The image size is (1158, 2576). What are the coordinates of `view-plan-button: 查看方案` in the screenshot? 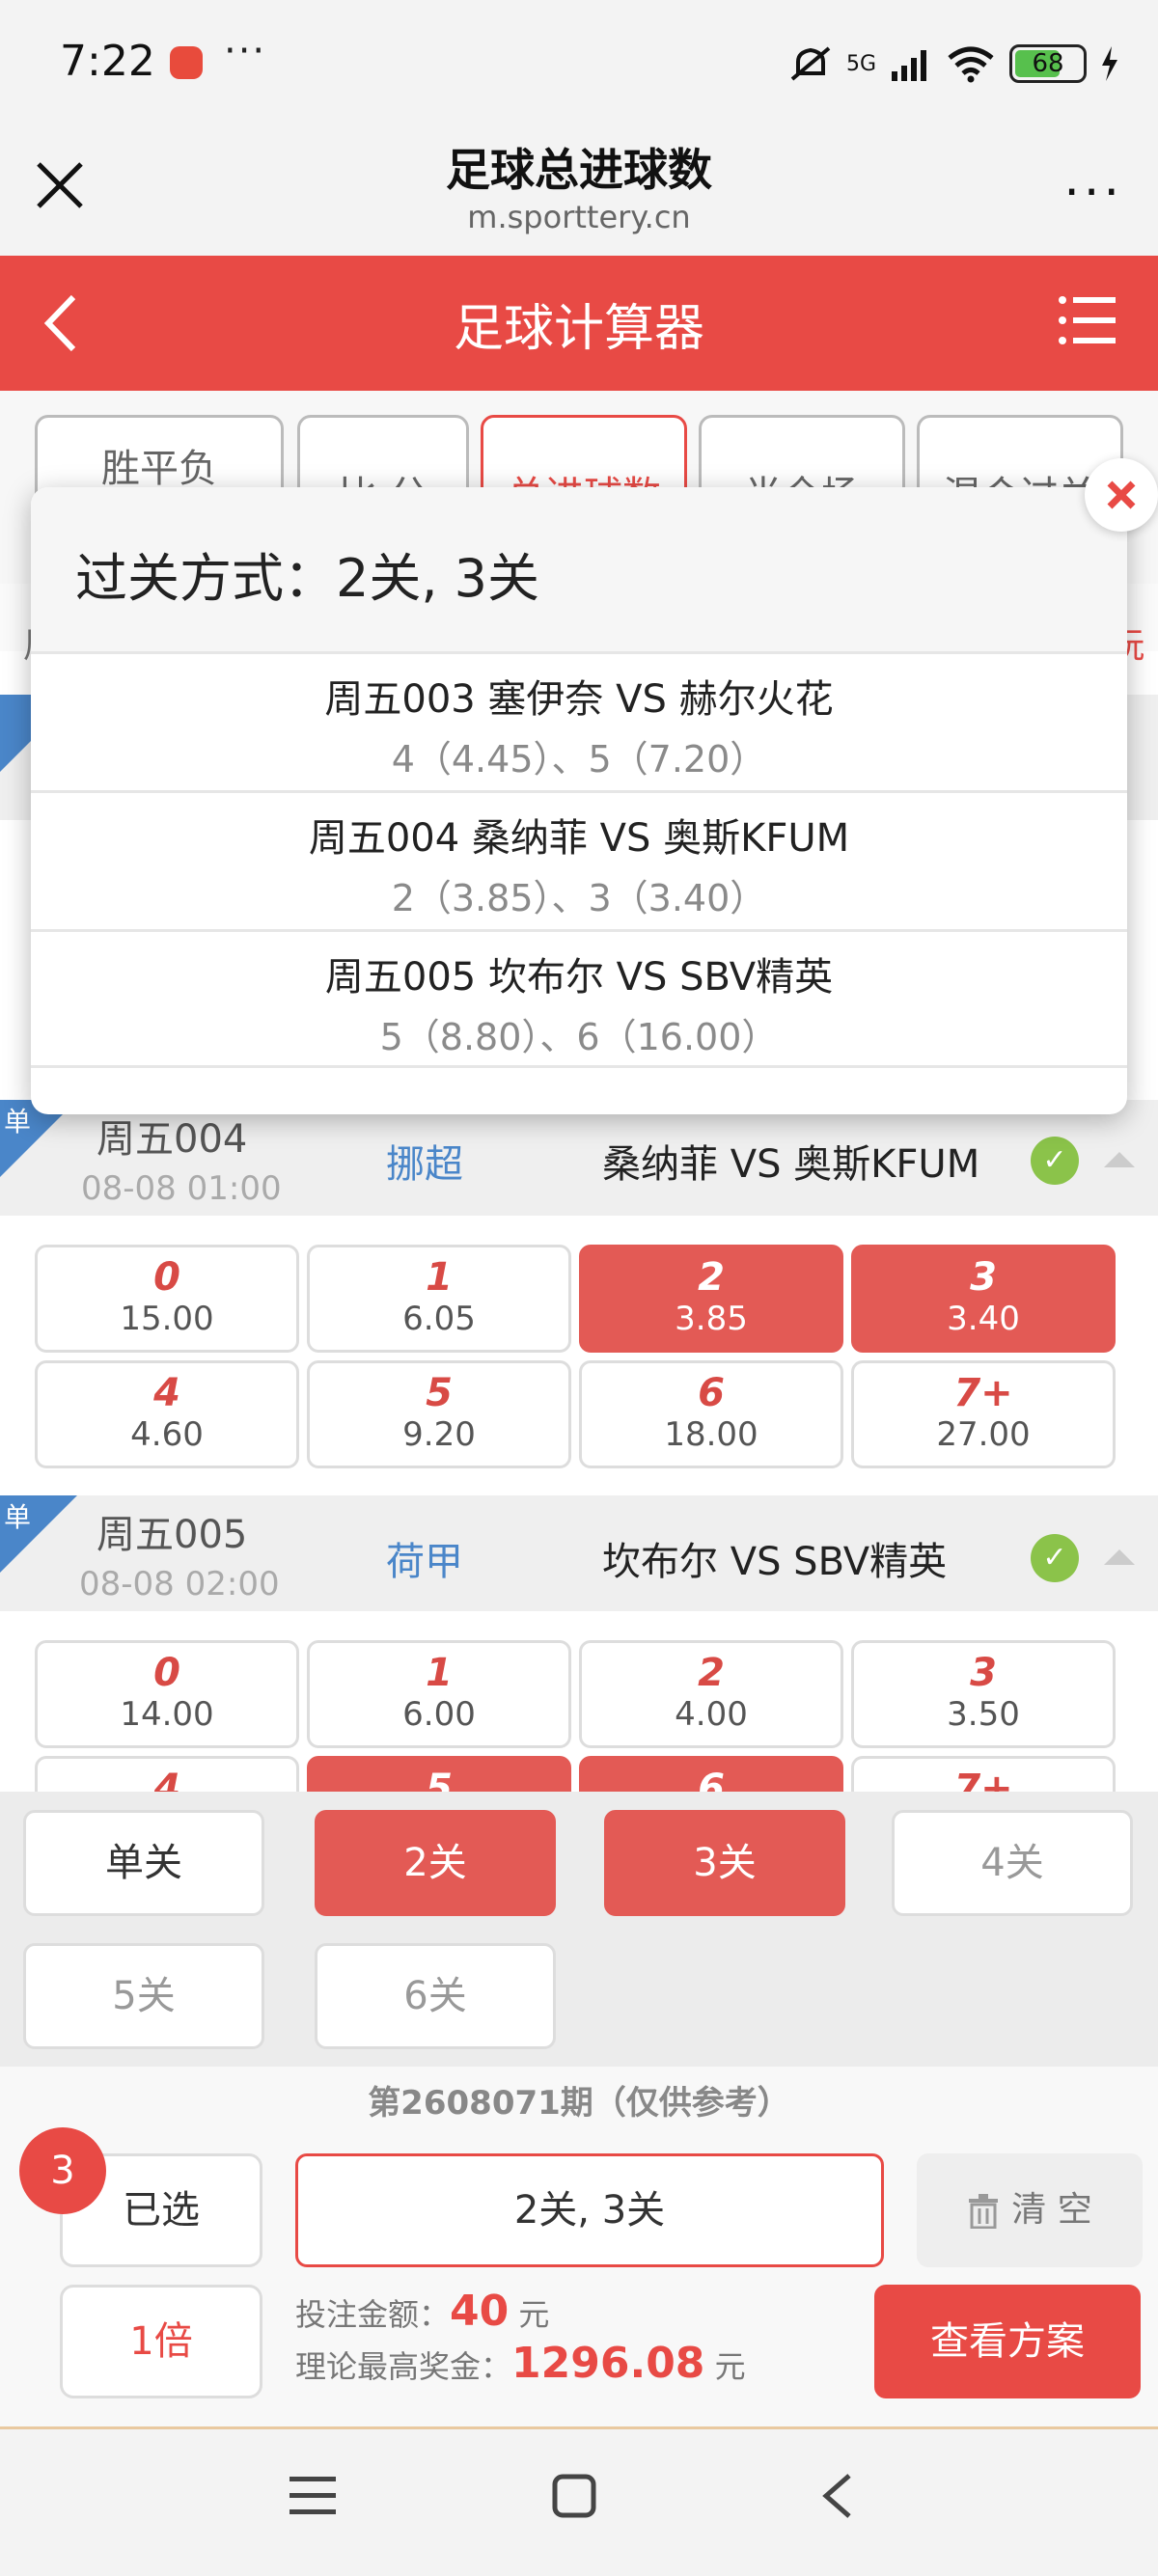 It's located at (1007, 2342).